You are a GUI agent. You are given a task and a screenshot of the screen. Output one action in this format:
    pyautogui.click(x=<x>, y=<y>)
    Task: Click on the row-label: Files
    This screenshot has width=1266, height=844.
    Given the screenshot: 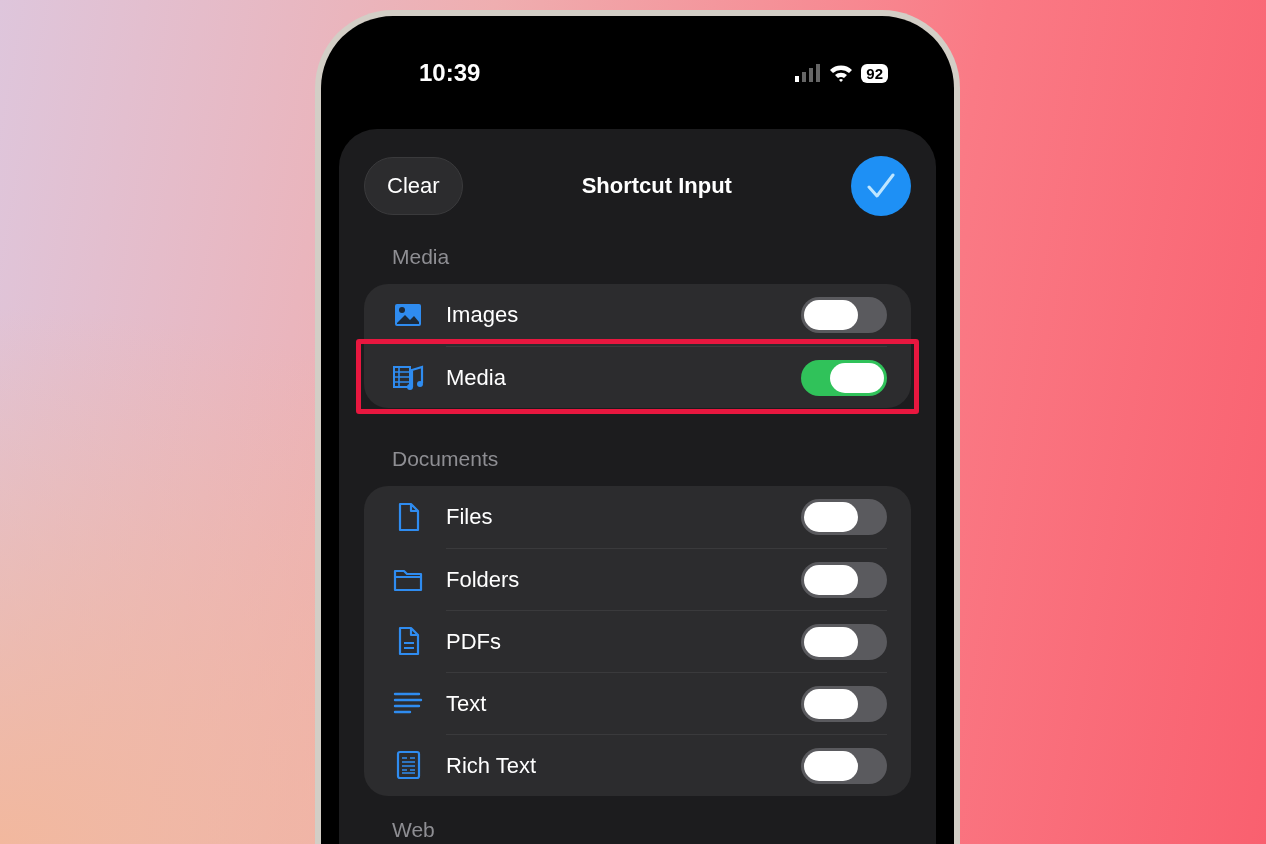 What is the action you would take?
    pyautogui.click(x=469, y=517)
    